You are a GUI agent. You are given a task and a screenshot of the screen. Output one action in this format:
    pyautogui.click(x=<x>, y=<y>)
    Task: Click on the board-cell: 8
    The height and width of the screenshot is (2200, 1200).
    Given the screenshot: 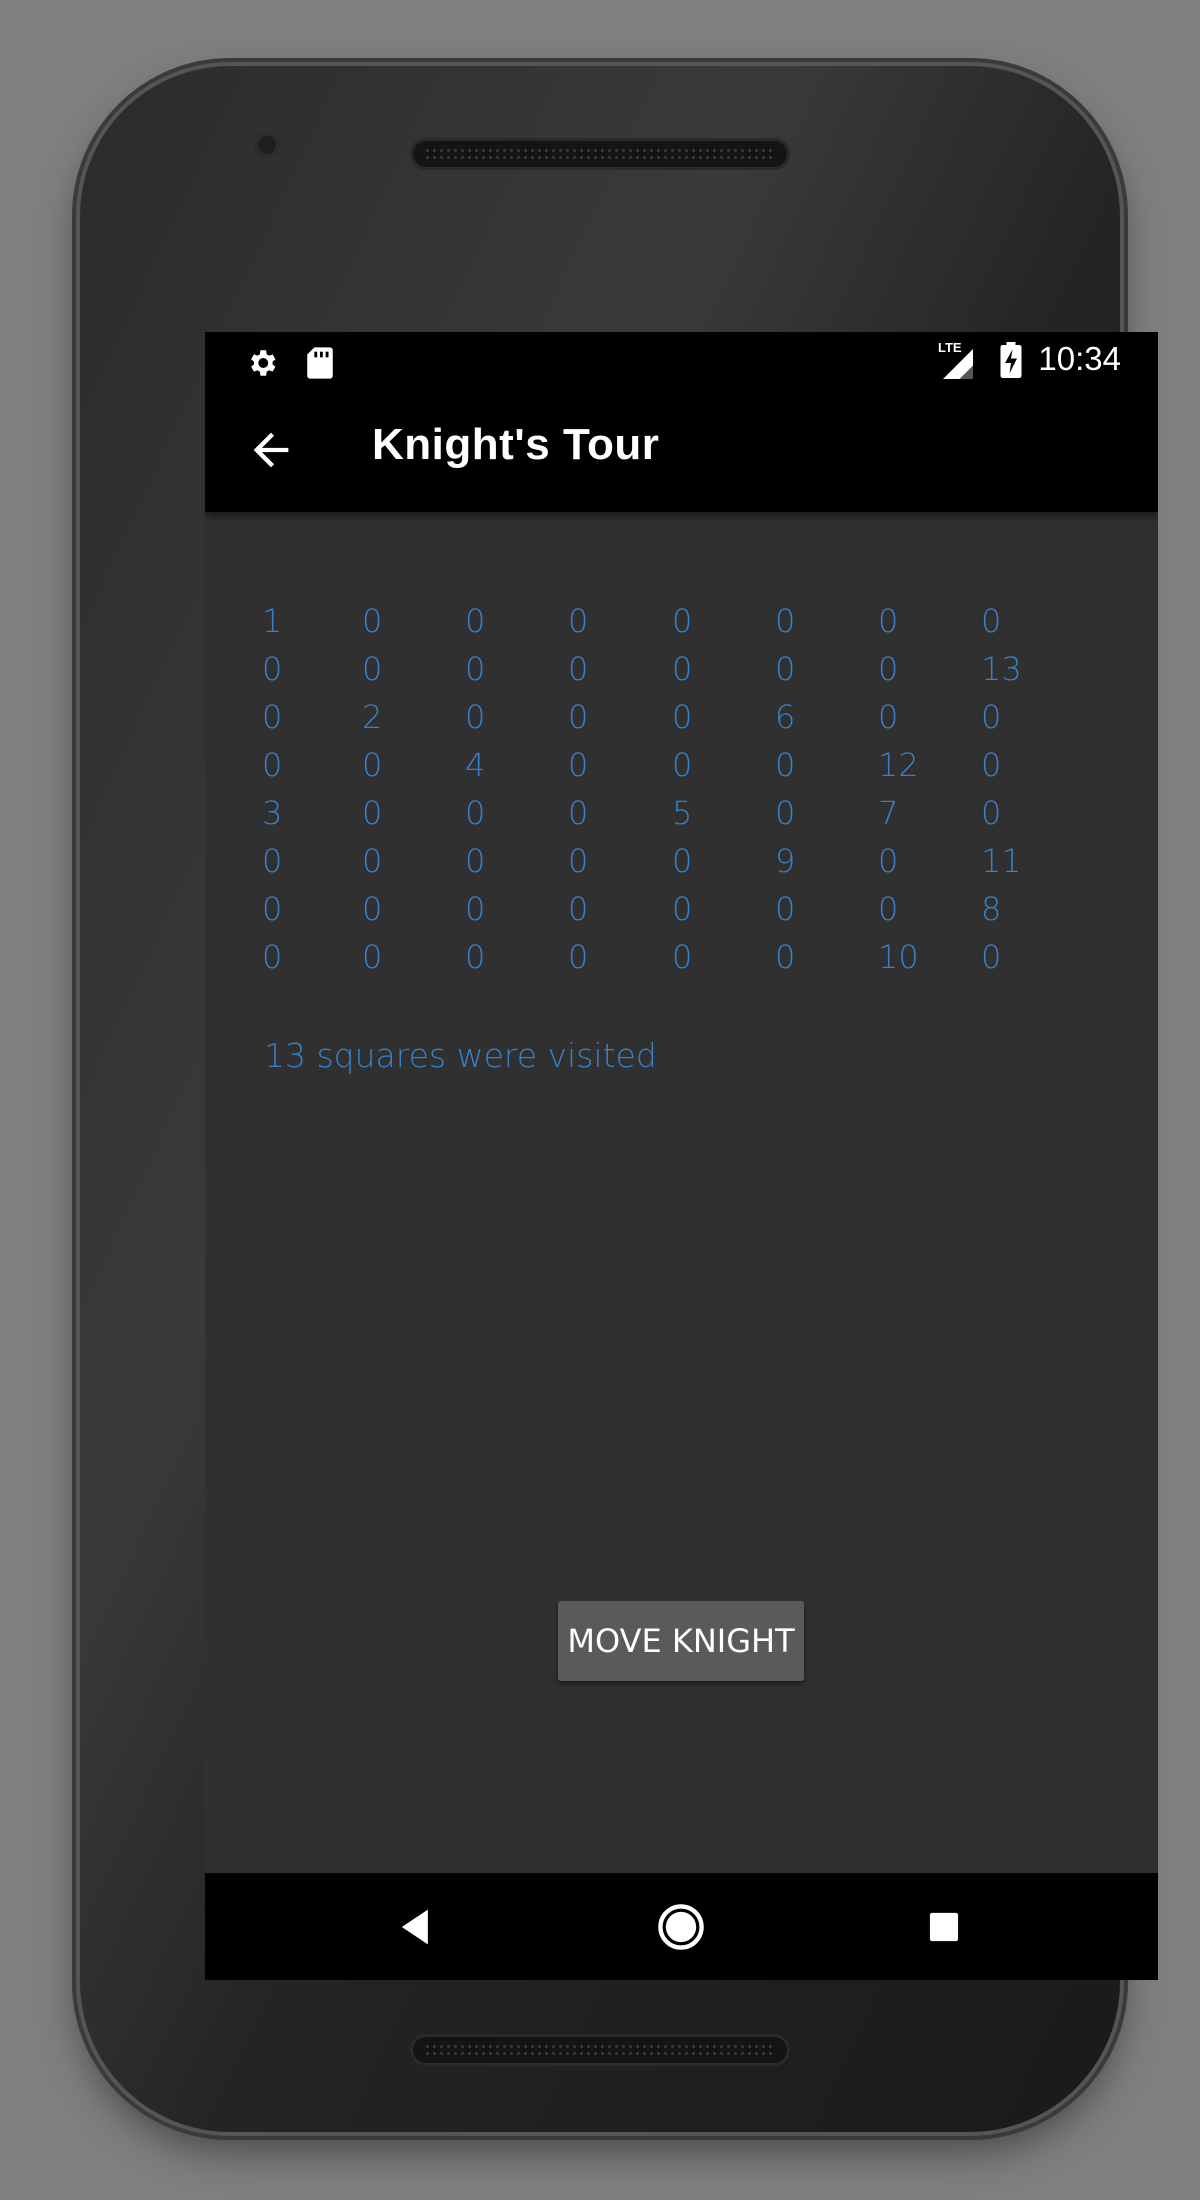 What is the action you would take?
    pyautogui.click(x=991, y=909)
    